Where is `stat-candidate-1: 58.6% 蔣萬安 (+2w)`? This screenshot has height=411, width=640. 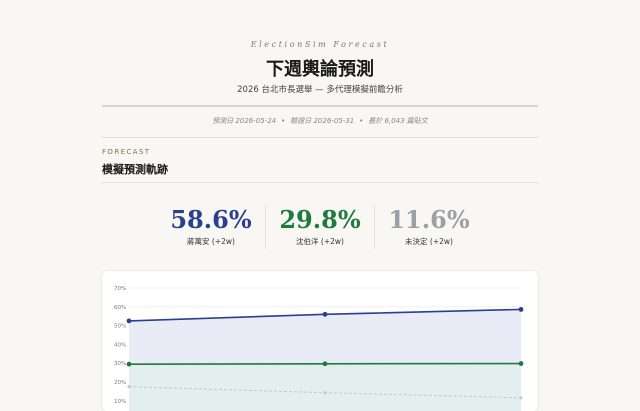 stat-candidate-1: 58.6% 蔣萬安 (+2w) is located at coordinates (211, 227).